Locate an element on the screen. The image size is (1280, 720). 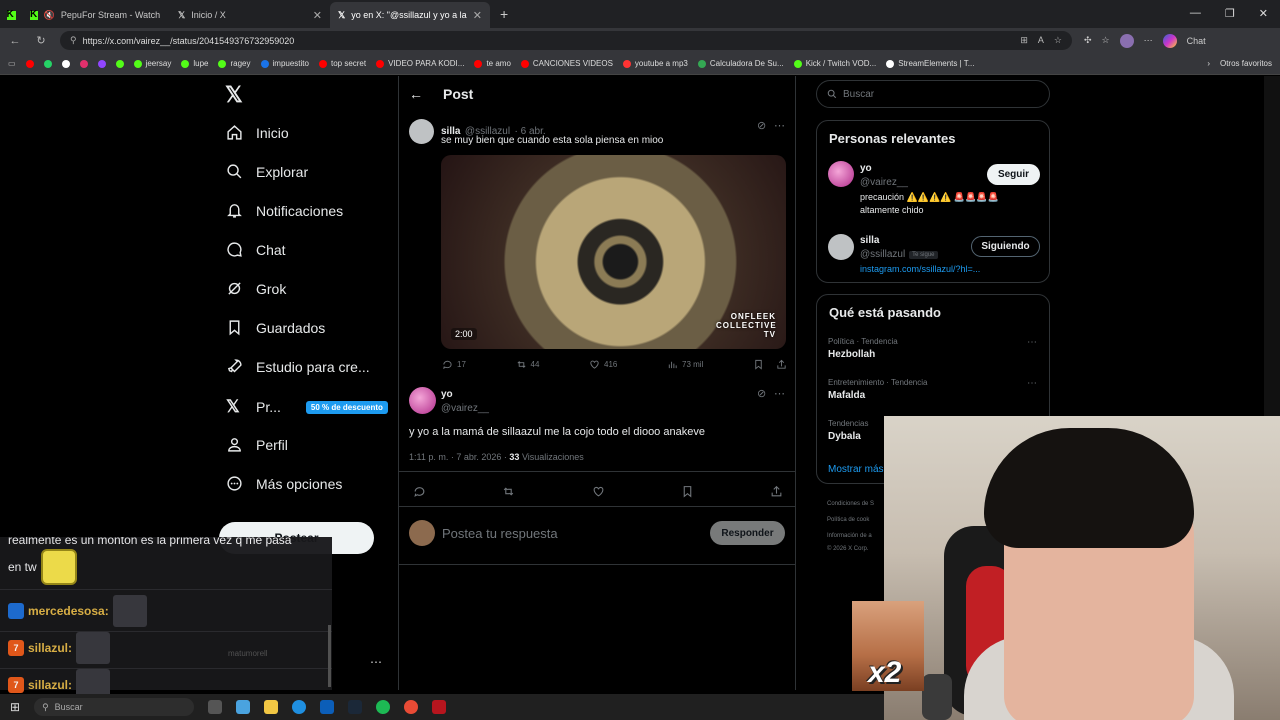
person-handle: @ssillazul is located at coordinates (882, 254).